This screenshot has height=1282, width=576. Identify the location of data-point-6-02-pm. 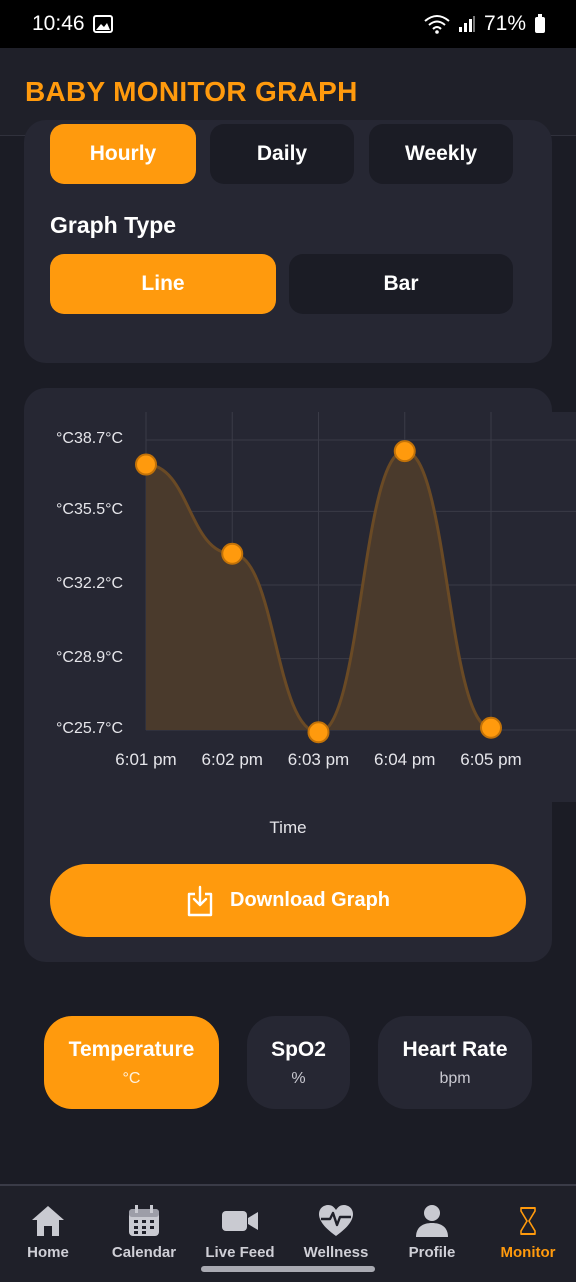
(232, 553).